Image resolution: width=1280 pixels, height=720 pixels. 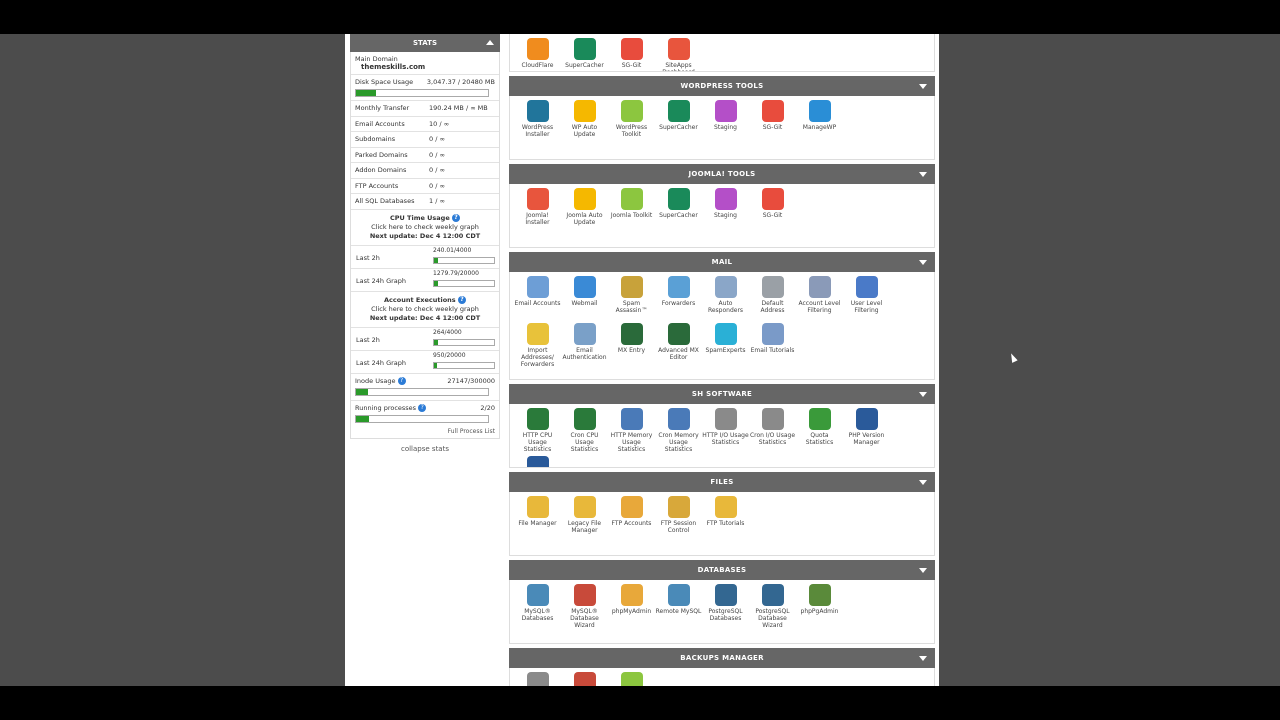 I want to click on tool-label: FTP Tutorials, so click(x=725, y=523).